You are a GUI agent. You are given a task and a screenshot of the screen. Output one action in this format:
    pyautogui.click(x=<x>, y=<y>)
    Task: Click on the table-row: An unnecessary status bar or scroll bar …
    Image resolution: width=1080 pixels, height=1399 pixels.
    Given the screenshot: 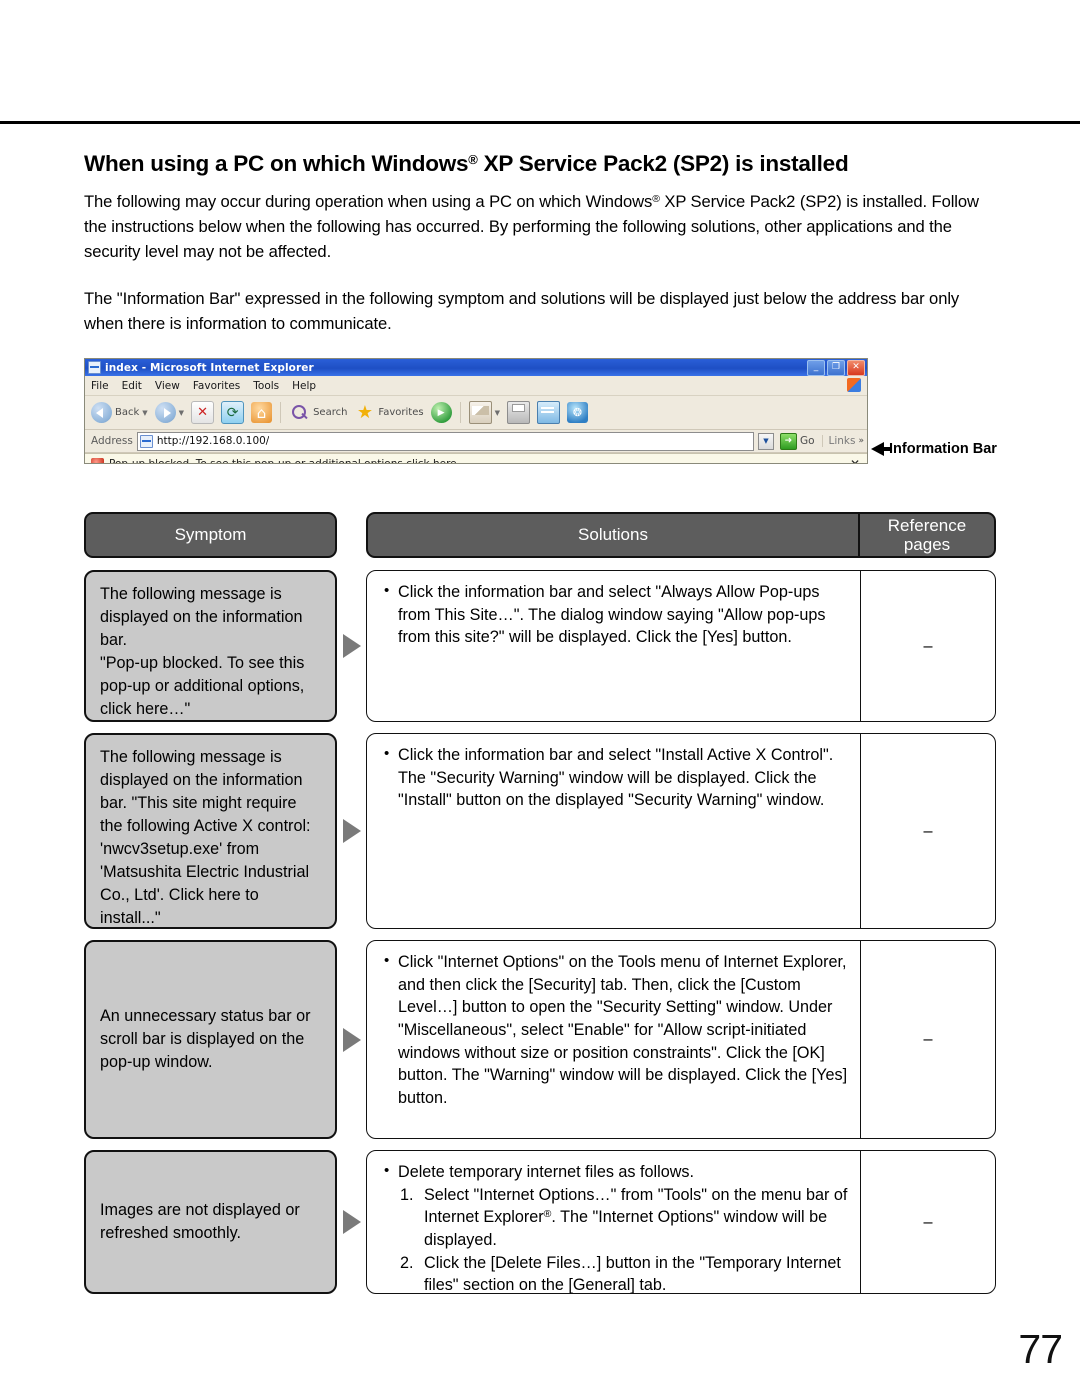 What is the action you would take?
    pyautogui.click(x=540, y=1039)
    